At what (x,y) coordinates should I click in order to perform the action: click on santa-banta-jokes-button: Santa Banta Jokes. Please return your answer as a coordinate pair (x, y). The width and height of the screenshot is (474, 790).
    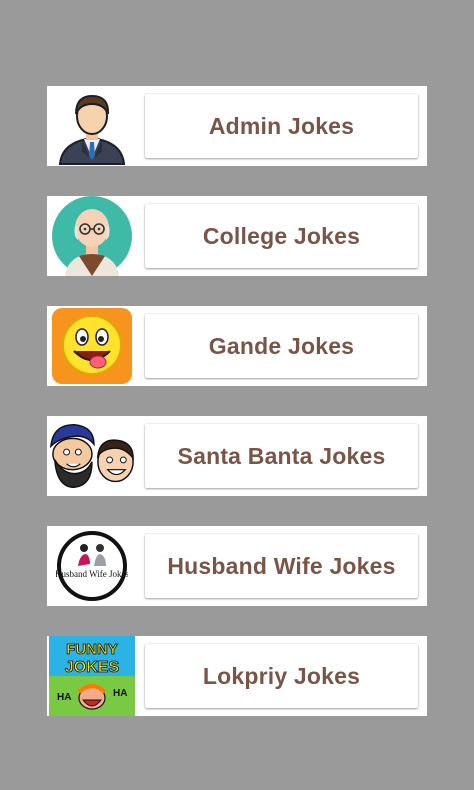
    Looking at the image, I should click on (281, 456).